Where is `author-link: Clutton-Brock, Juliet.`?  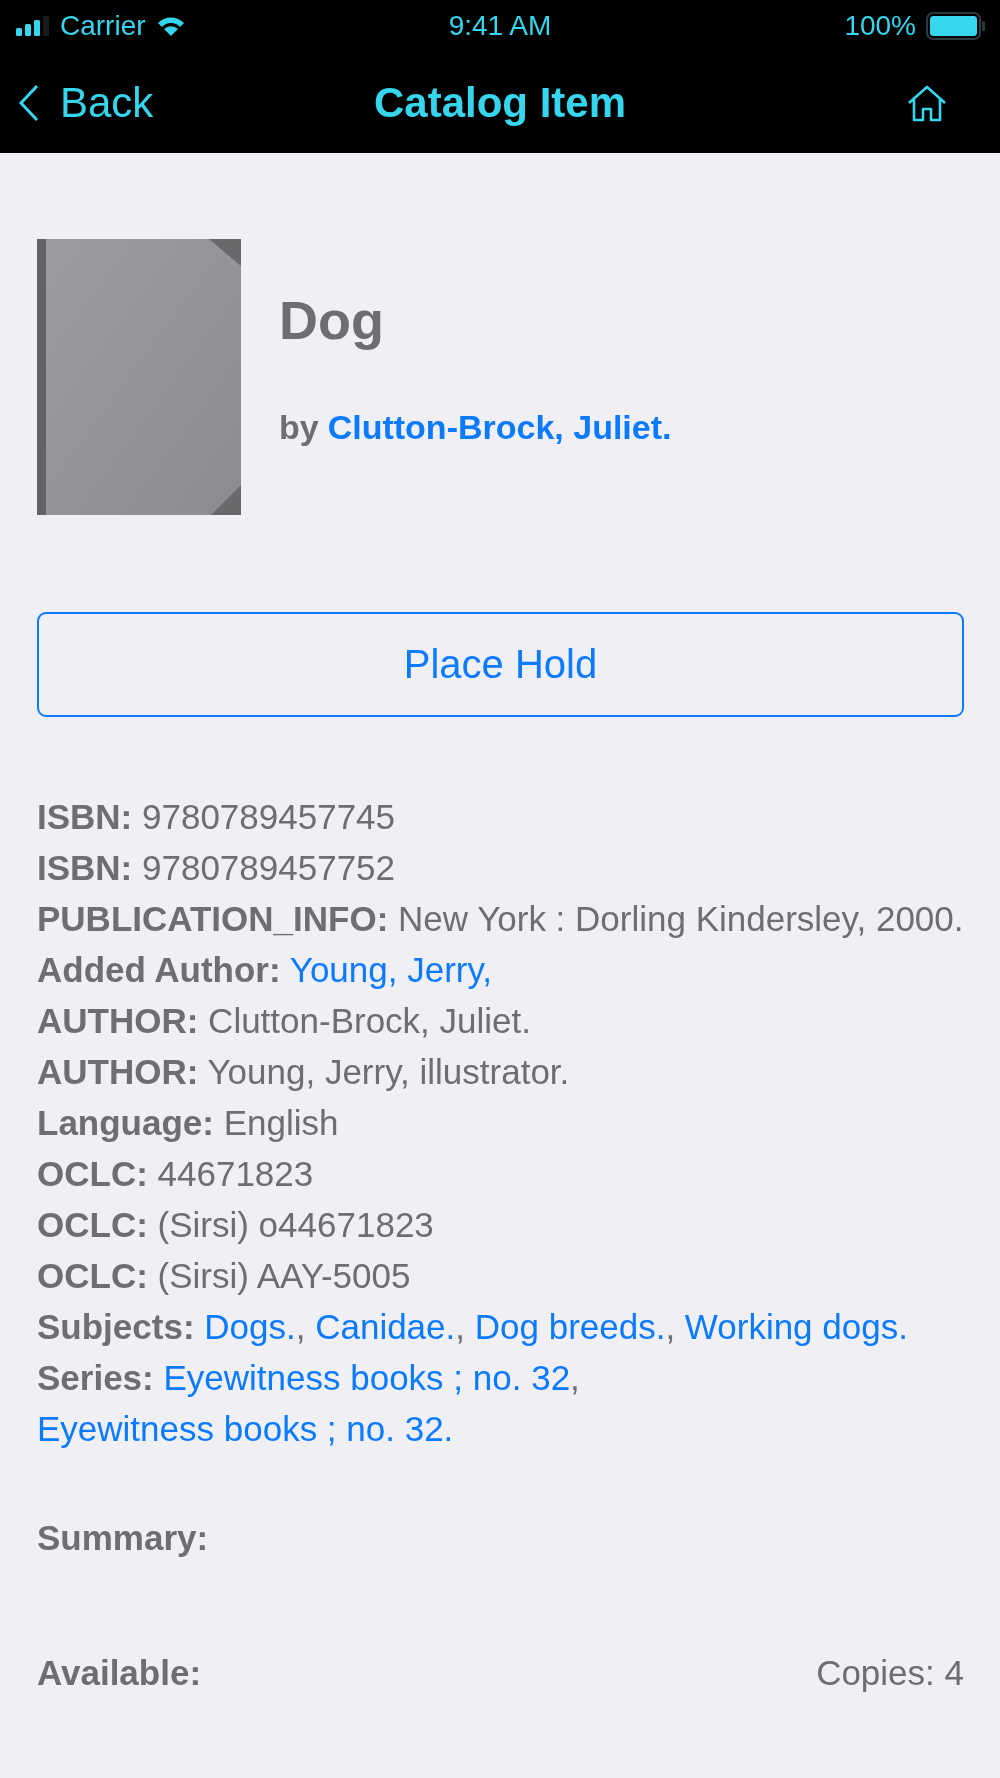
author-link: Clutton-Brock, Juliet. is located at coordinates (499, 428).